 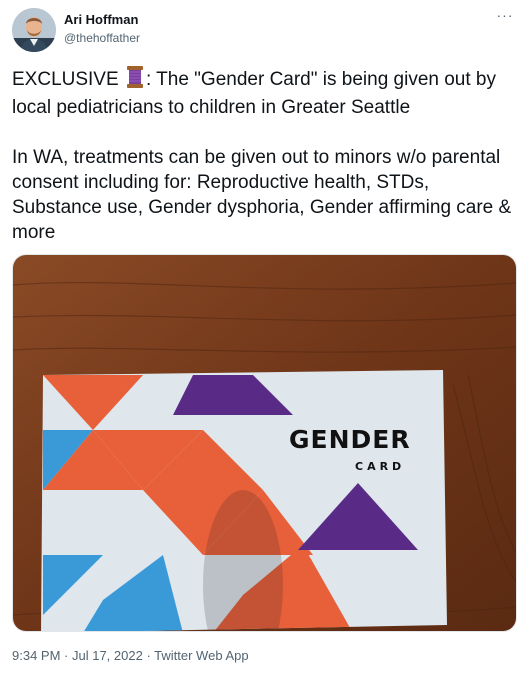 What do you see at coordinates (380, 466) in the screenshot?
I see `card-subtitle-text: CARD` at bounding box center [380, 466].